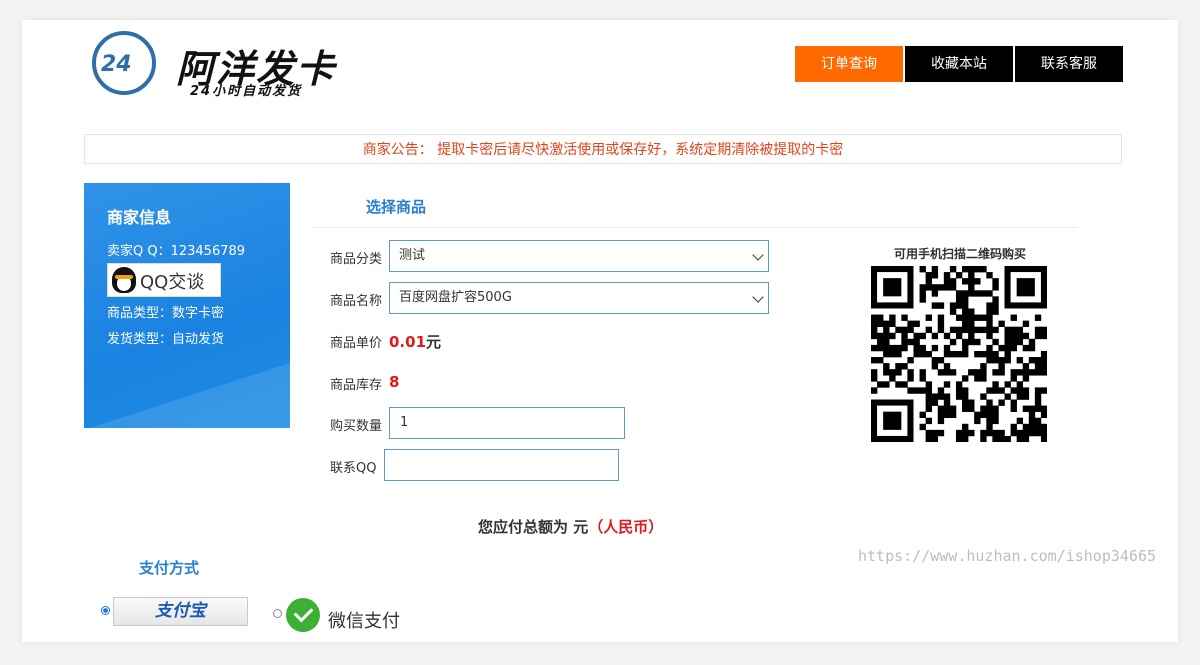  I want to click on nav-order-query-button: 订单查询, so click(849, 64).